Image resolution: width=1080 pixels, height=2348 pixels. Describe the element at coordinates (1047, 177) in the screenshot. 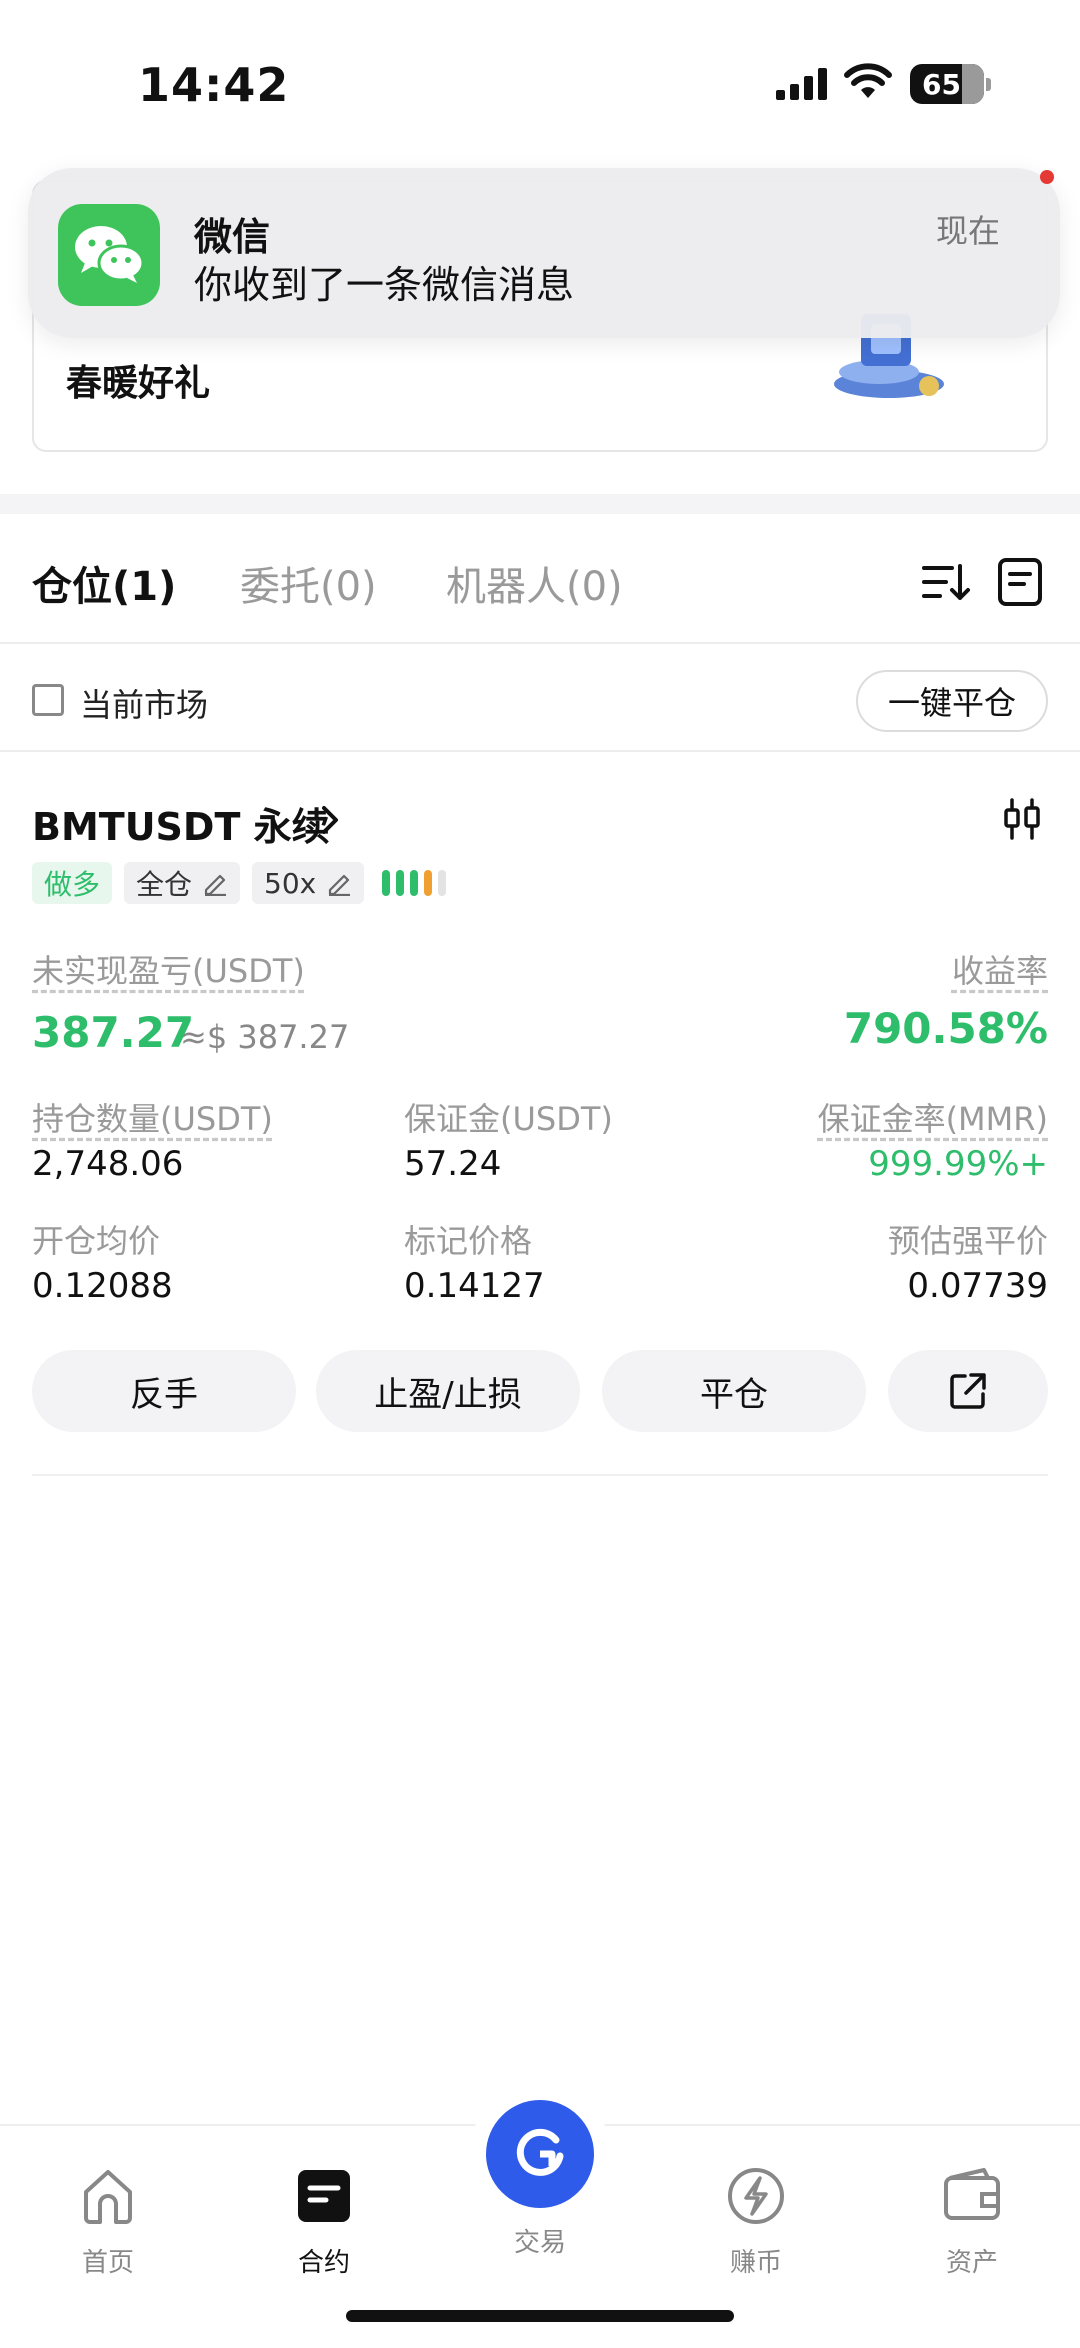

I see `red-dot-badge` at that location.